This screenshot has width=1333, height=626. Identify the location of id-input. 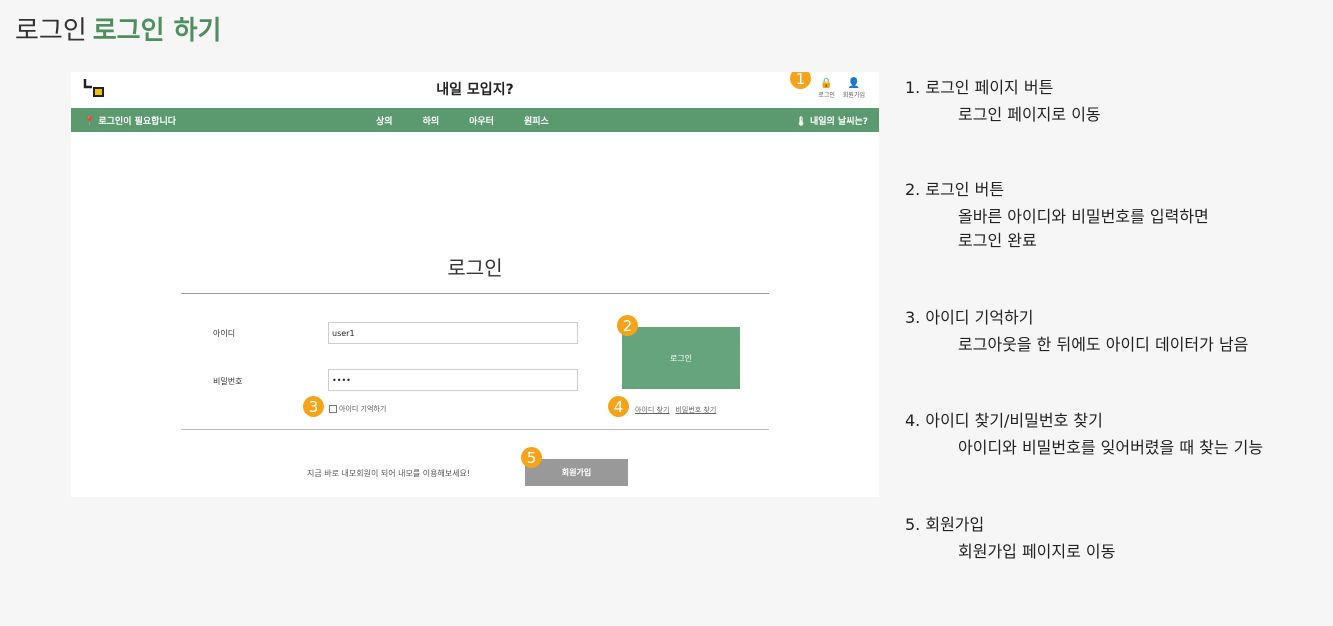
(453, 333).